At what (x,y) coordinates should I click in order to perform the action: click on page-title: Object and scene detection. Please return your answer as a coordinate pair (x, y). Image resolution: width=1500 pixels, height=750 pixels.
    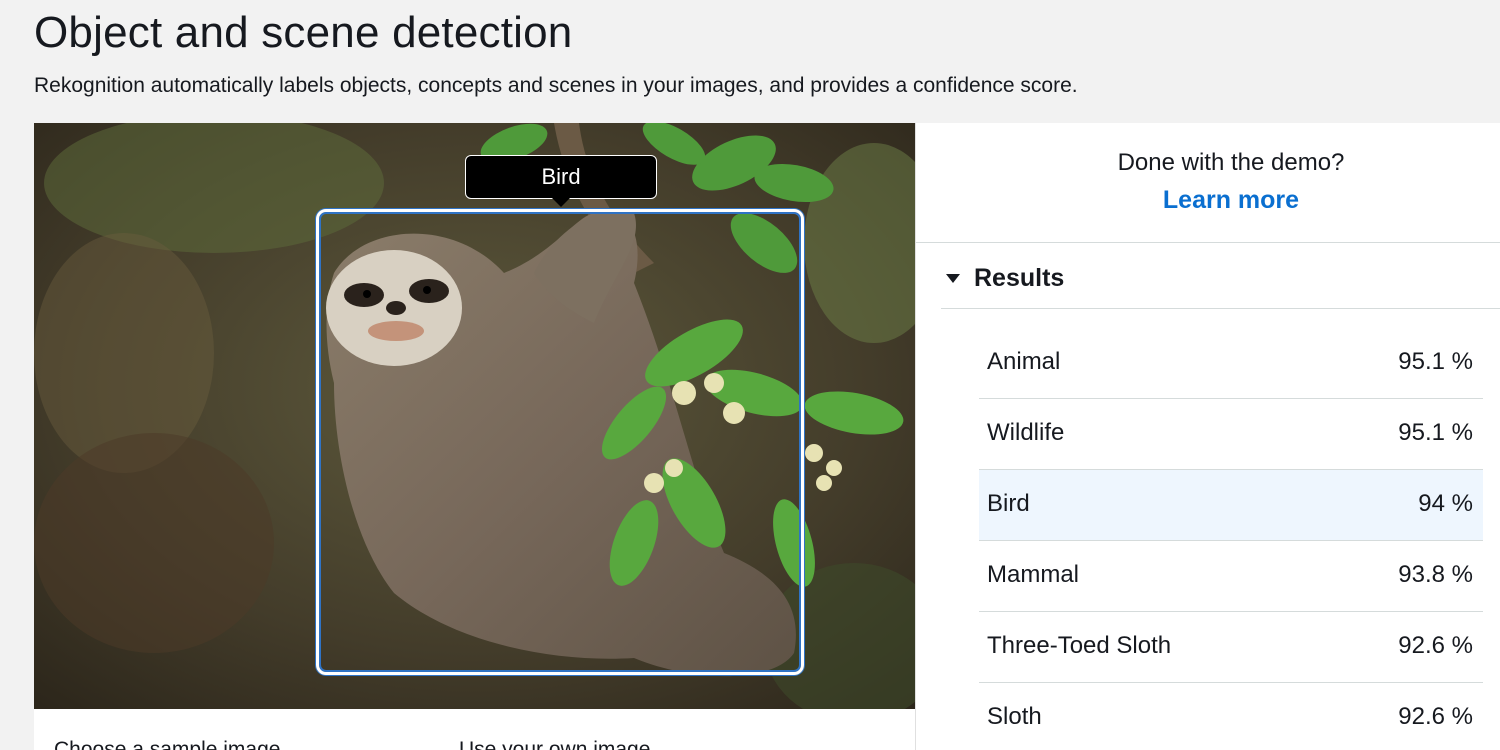
    Looking at the image, I should click on (303, 32).